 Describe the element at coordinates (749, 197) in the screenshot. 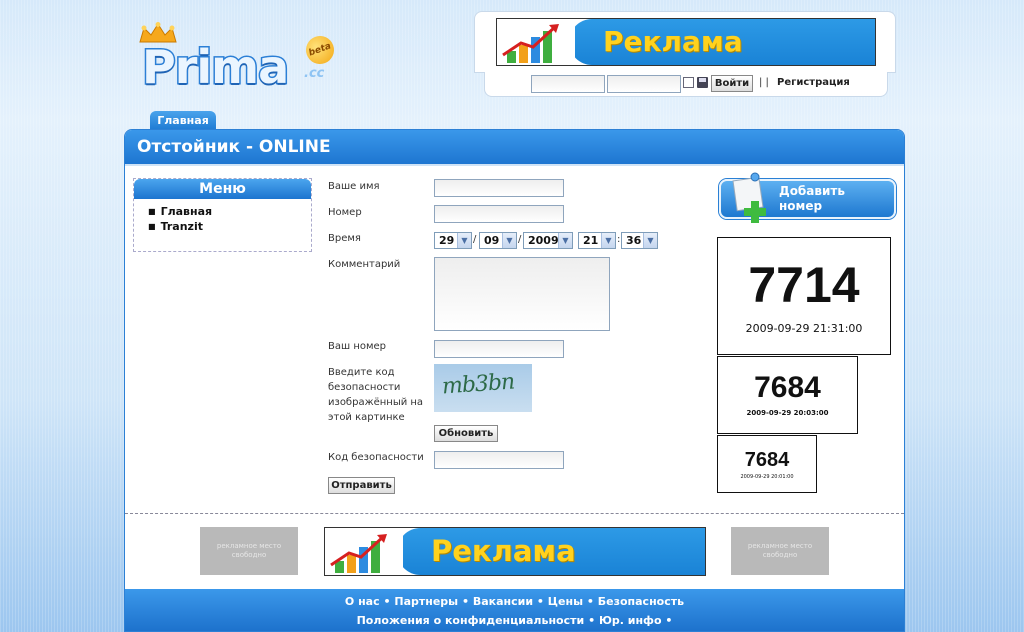

I see `add-note-icon` at that location.